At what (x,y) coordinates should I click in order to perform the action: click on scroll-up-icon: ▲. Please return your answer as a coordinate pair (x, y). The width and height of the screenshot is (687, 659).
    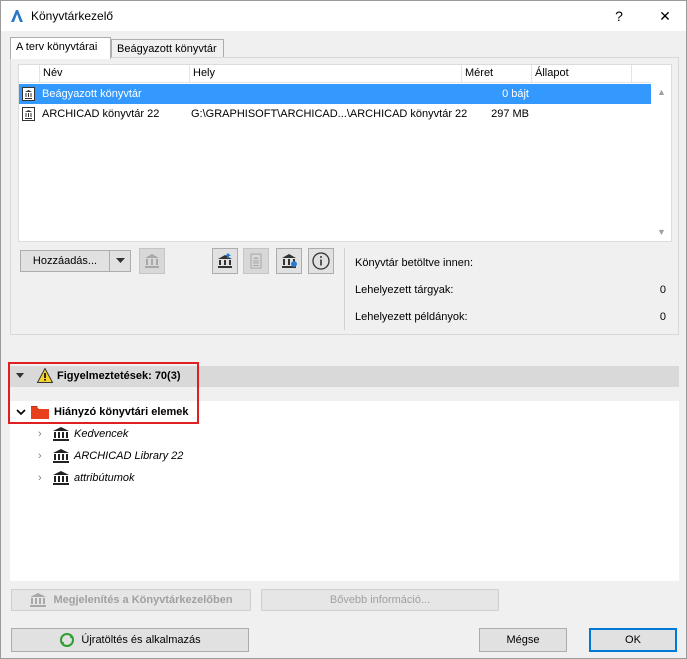
    Looking at the image, I should click on (661, 92).